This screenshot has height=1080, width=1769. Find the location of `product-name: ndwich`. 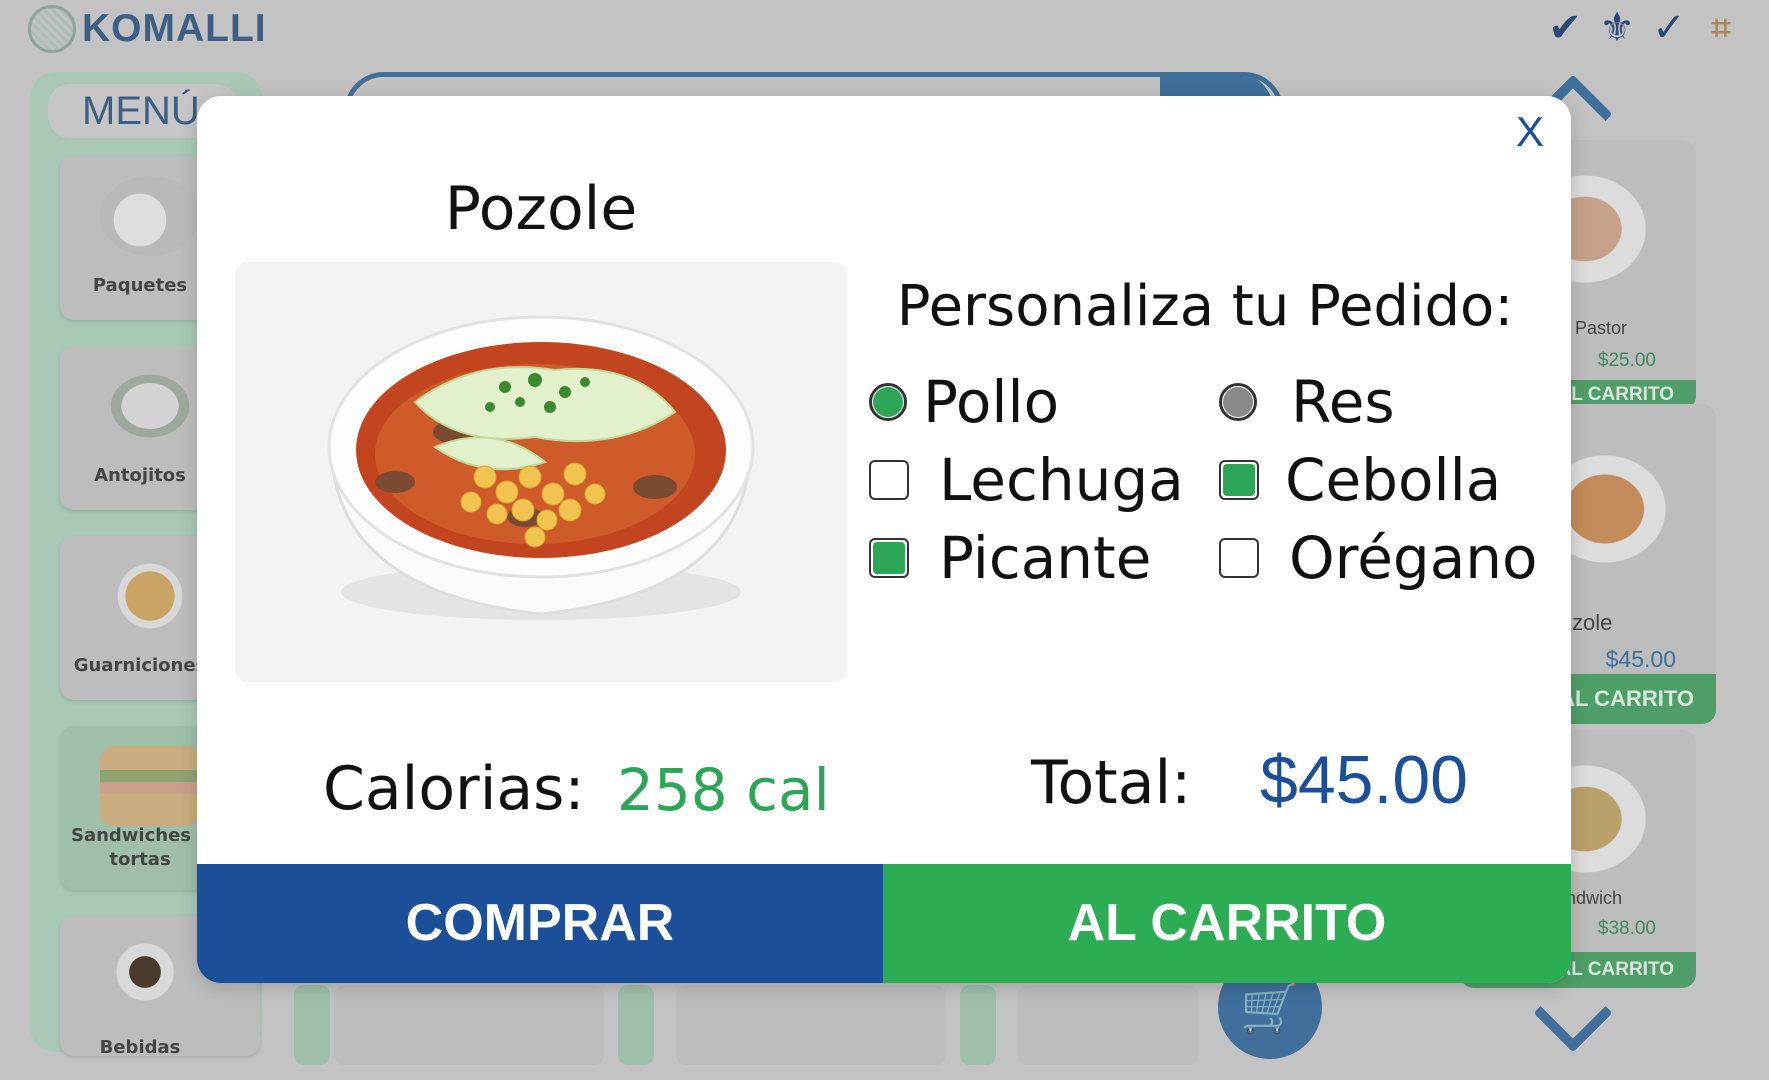

product-name: ndwich is located at coordinates (1594, 898).